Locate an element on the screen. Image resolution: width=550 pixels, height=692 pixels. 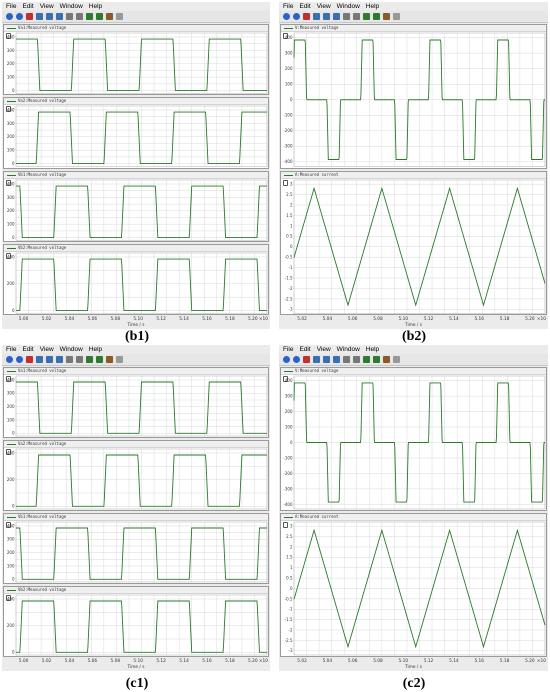
y-tick-label: -2.5 is located at coordinates (289, 298).